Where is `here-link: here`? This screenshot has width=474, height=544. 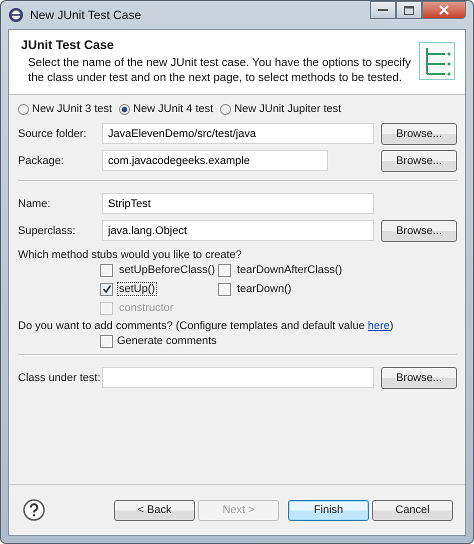 here-link: here is located at coordinates (379, 326).